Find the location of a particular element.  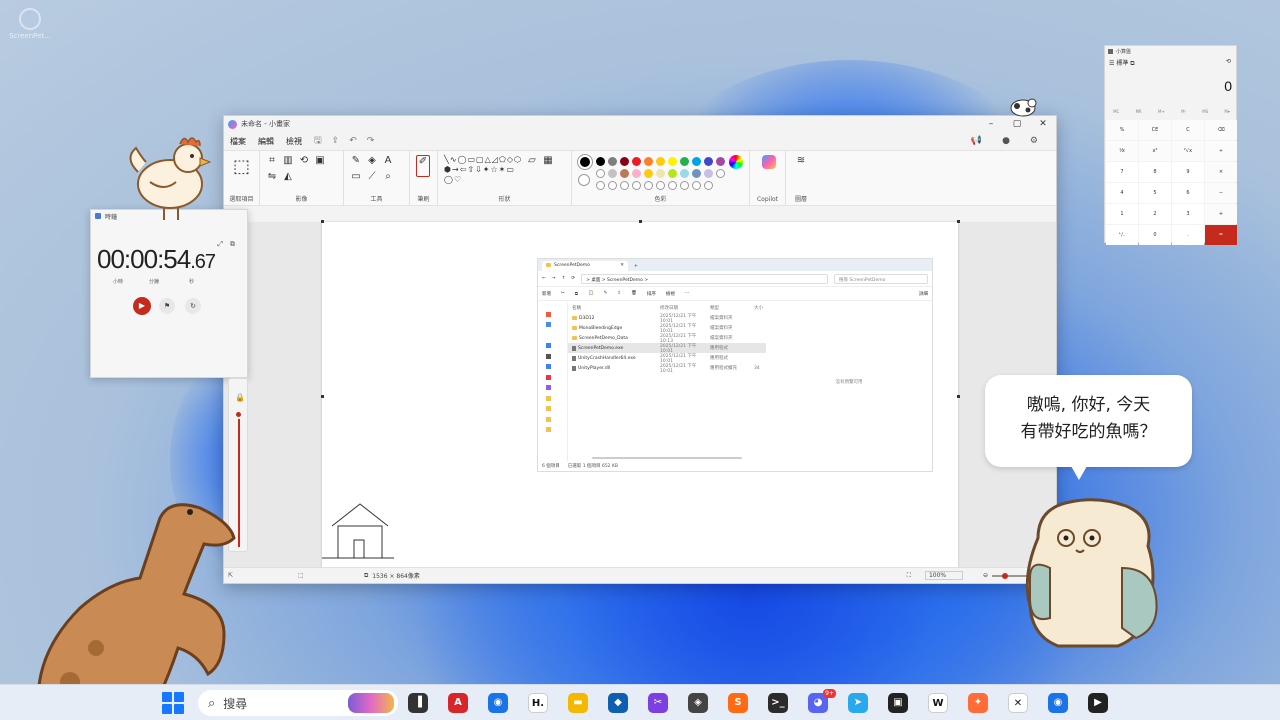

cow-pet is located at coordinates (1023, 106).